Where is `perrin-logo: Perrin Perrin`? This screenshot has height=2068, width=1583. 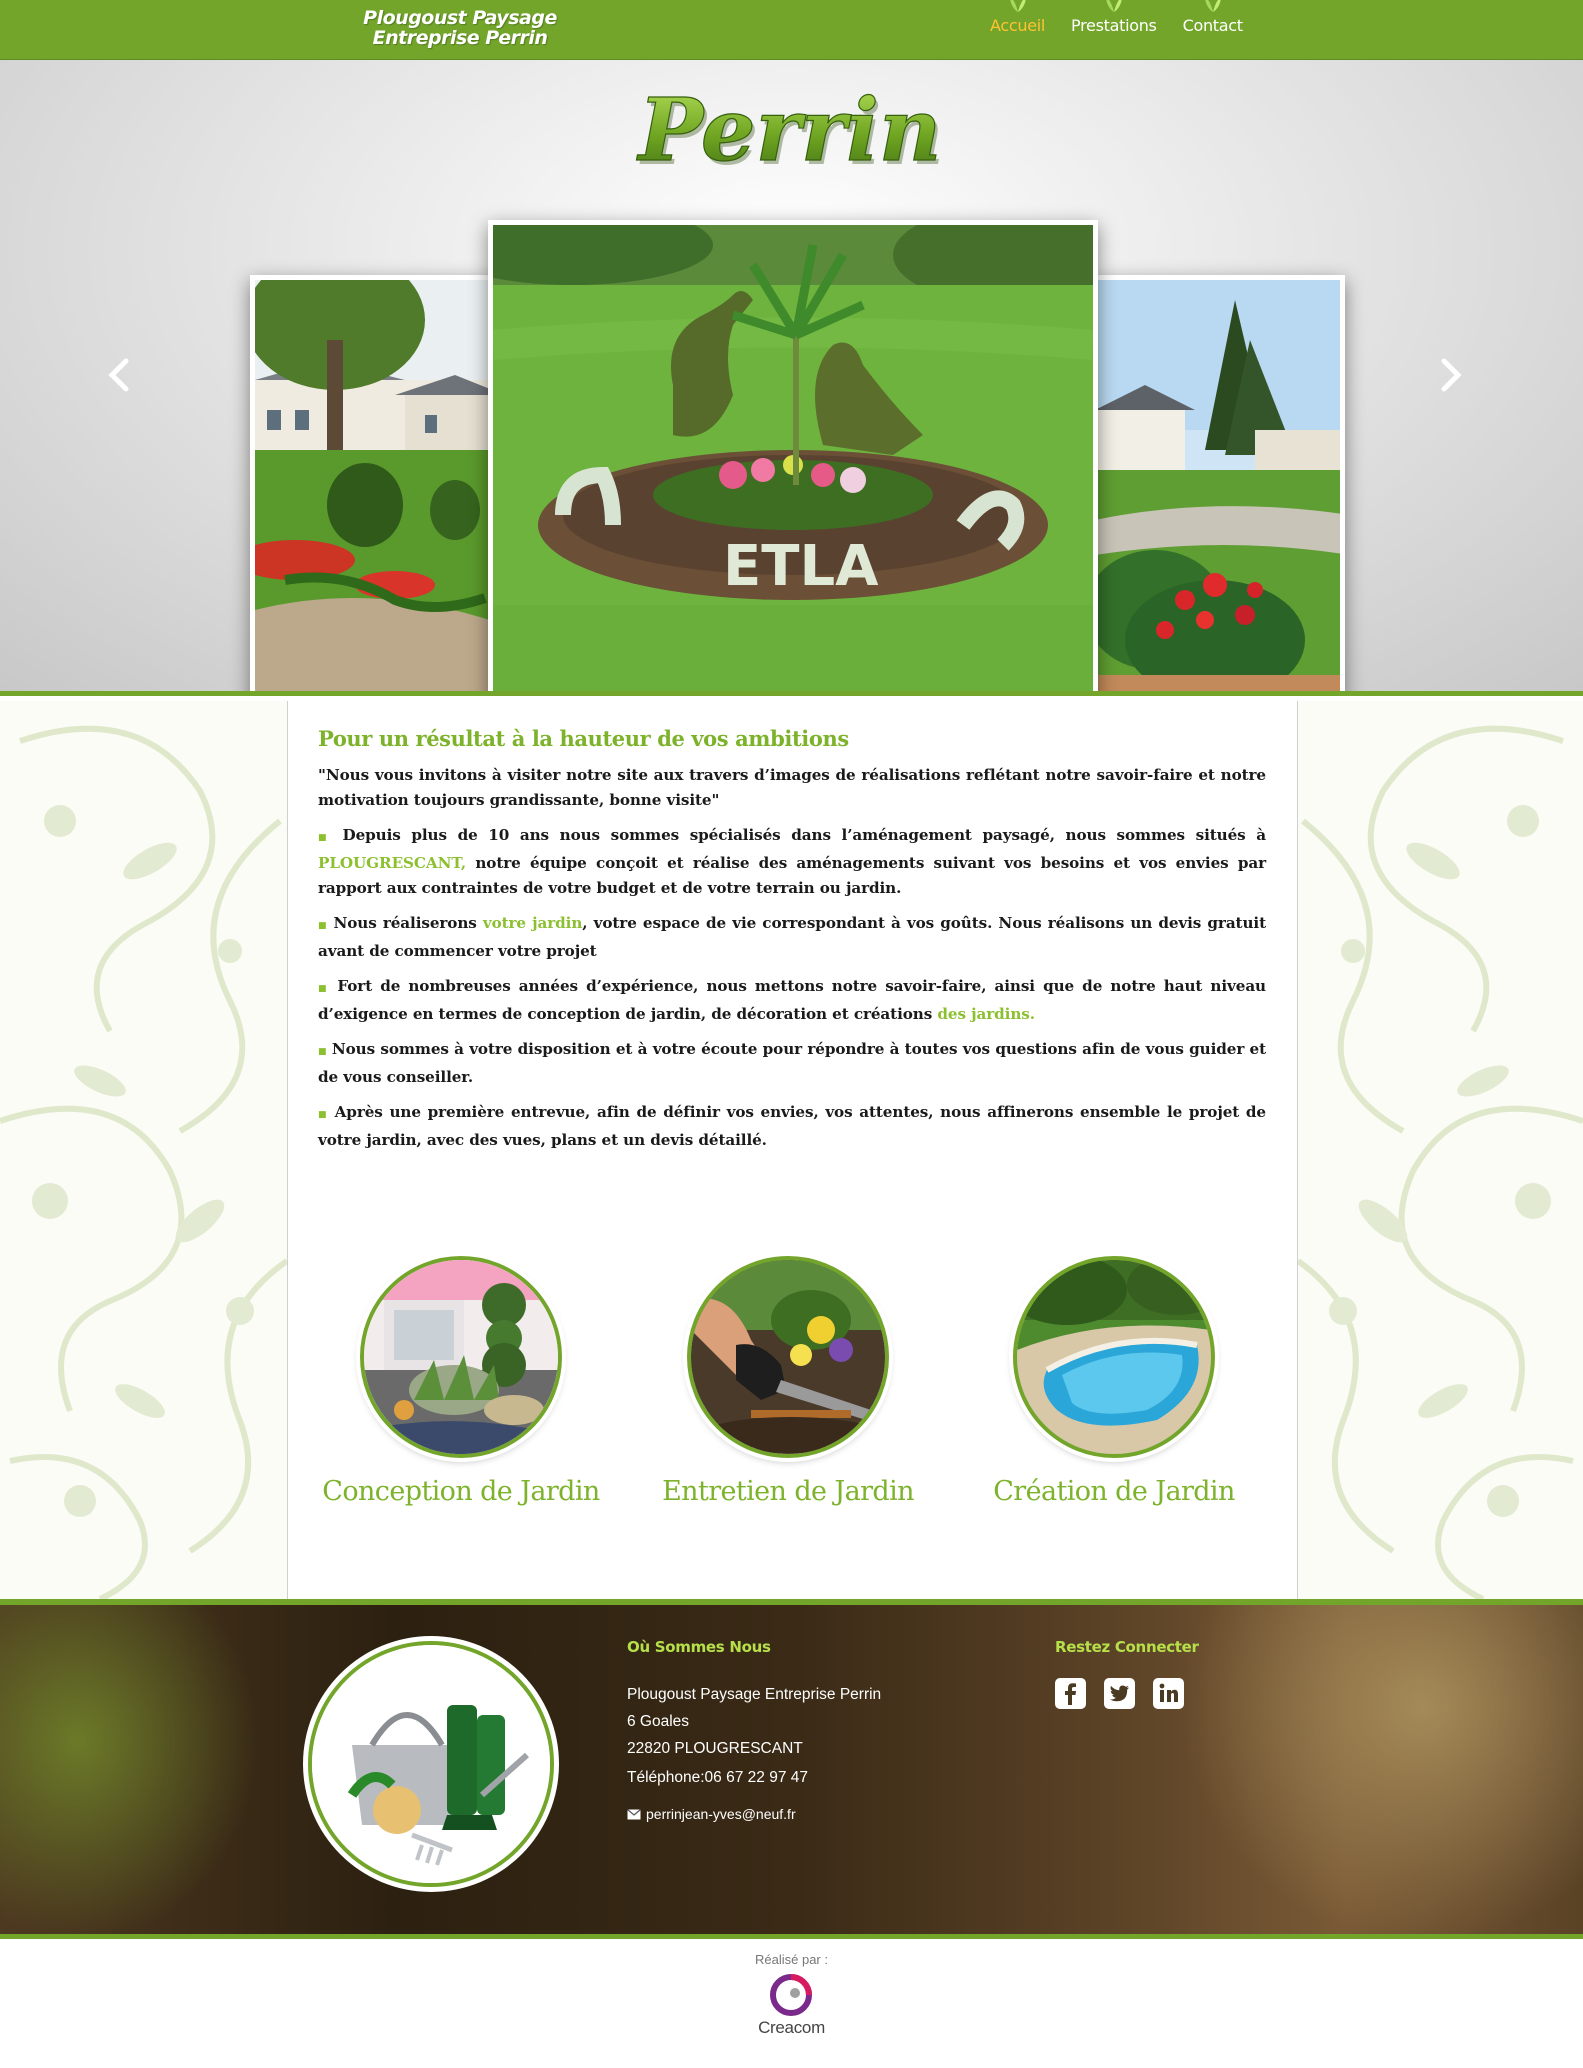 perrin-logo: Perrin Perrin is located at coordinates (789, 132).